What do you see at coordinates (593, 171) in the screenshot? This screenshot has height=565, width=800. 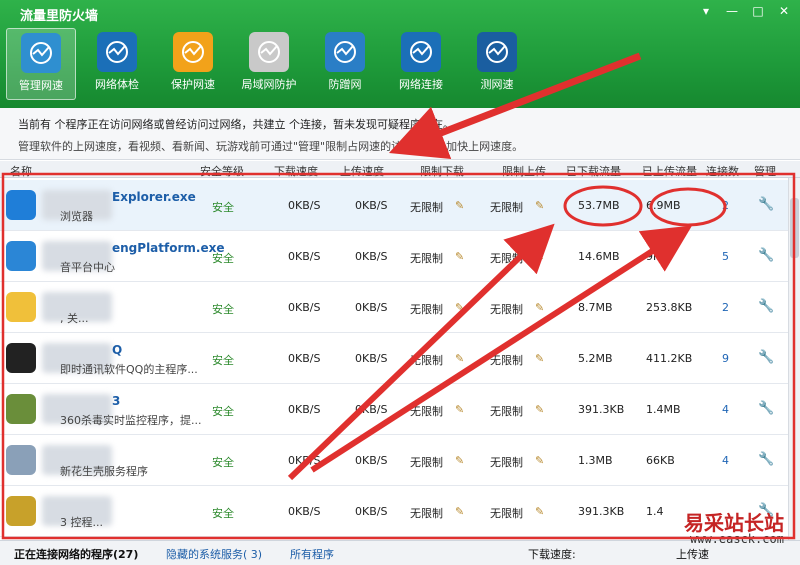 I see `col-downloaded: 已下载流量` at bounding box center [593, 171].